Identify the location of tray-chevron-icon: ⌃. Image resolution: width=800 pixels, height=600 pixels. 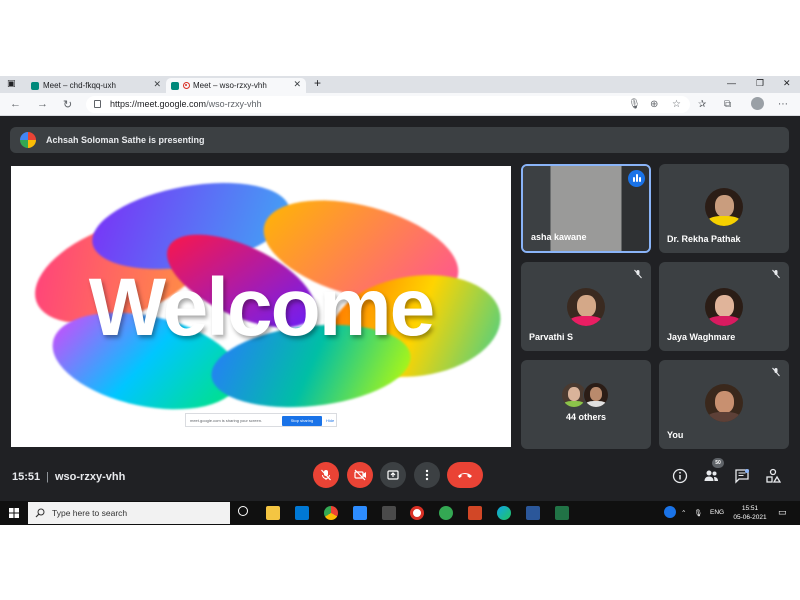
(683, 513).